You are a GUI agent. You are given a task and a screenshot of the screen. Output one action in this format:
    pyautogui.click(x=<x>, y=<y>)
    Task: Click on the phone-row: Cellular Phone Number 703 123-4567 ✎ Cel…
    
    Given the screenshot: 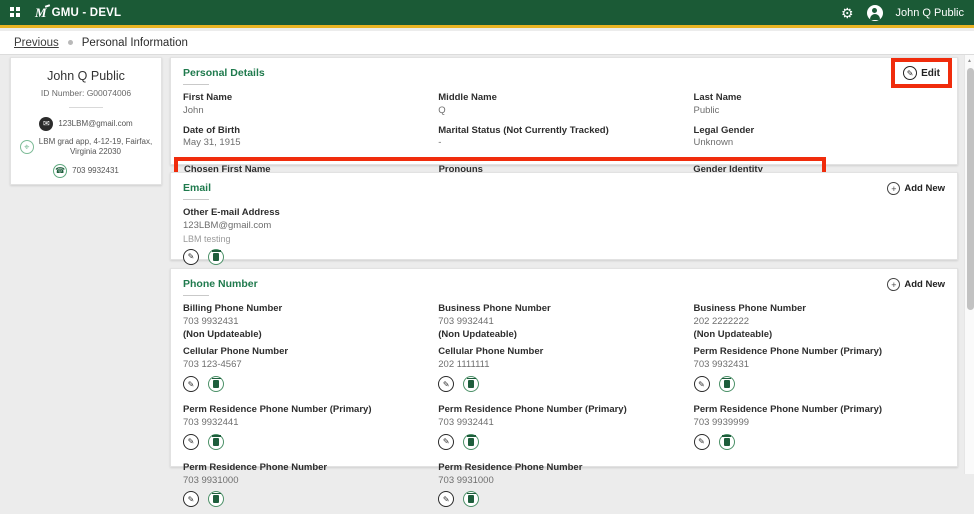 What is the action you would take?
    pyautogui.click(x=564, y=372)
    